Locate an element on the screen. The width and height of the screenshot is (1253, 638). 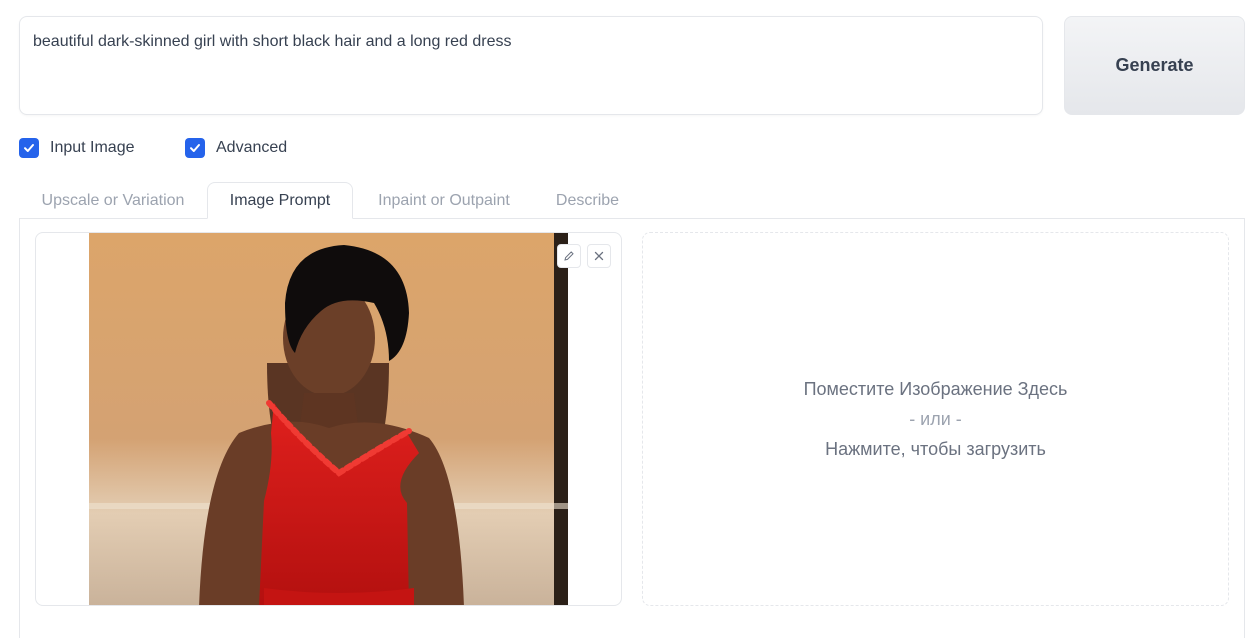
drop-zone-line3: Нажмите, чтобы загрузить is located at coordinates (935, 449).